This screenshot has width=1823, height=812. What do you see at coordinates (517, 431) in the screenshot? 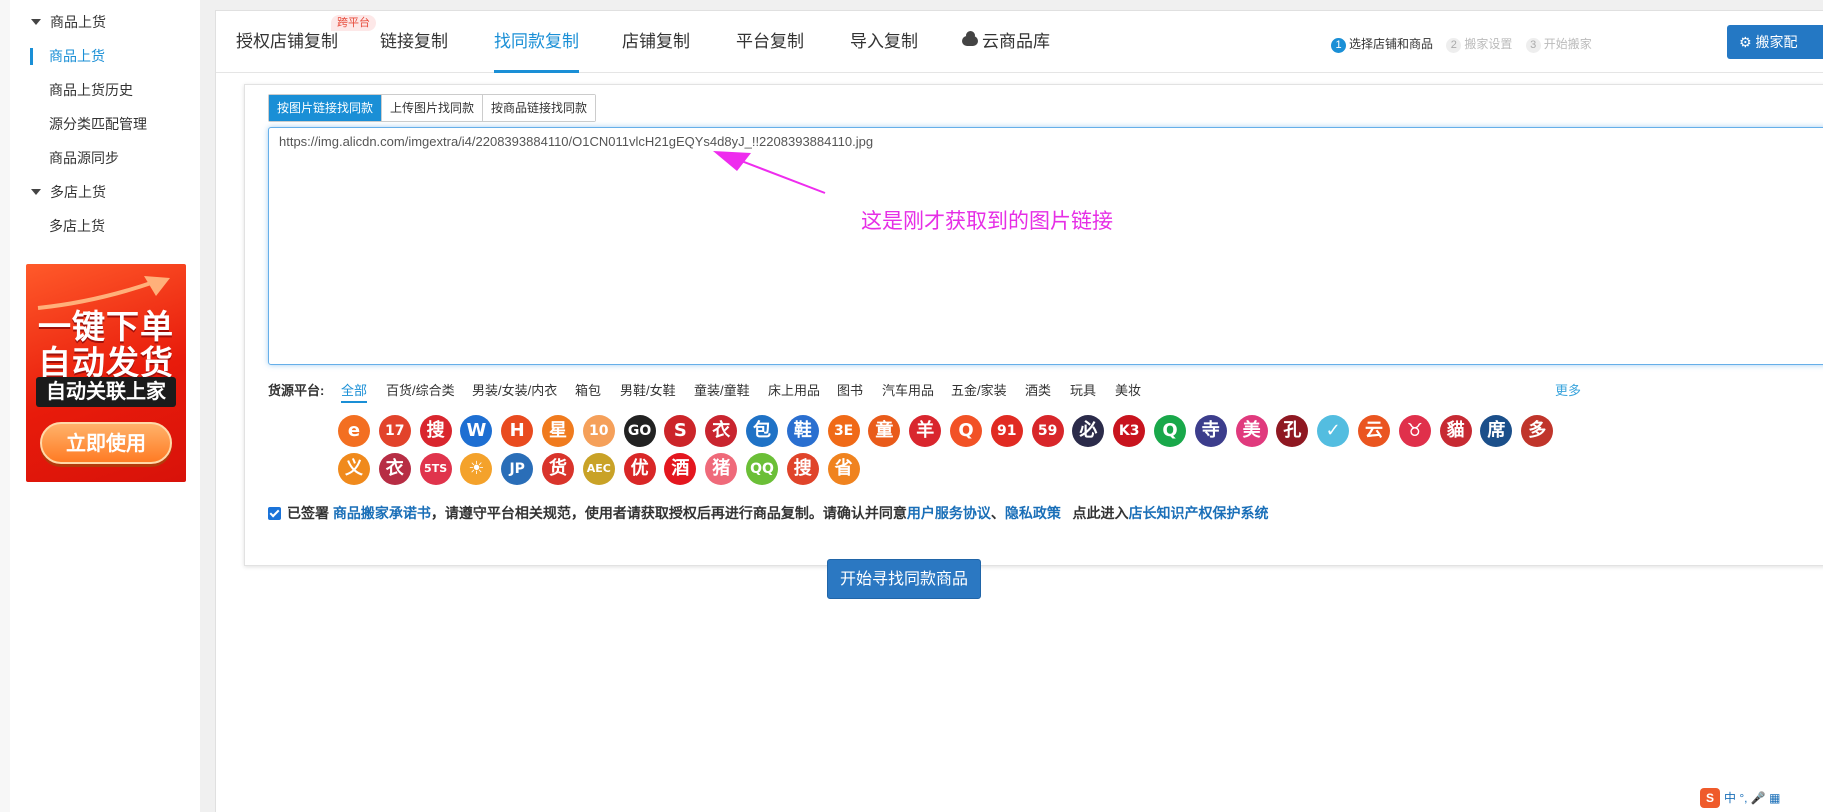
I see `platform-logo-icon: H` at bounding box center [517, 431].